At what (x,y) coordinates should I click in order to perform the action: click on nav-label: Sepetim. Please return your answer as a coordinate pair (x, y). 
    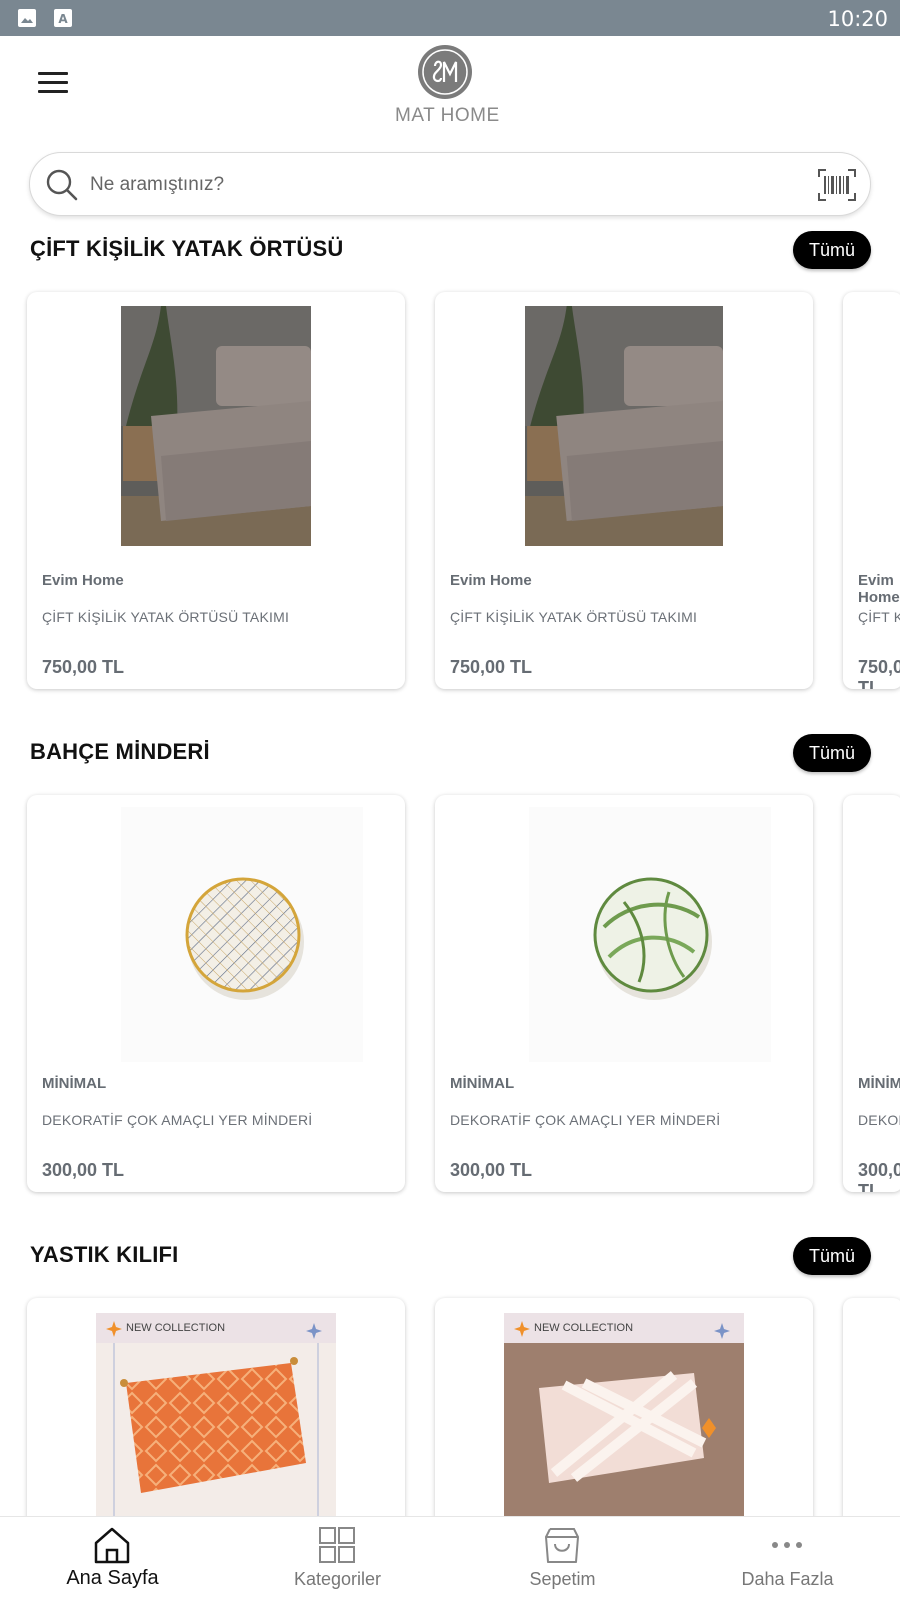
    Looking at the image, I should click on (562, 1579).